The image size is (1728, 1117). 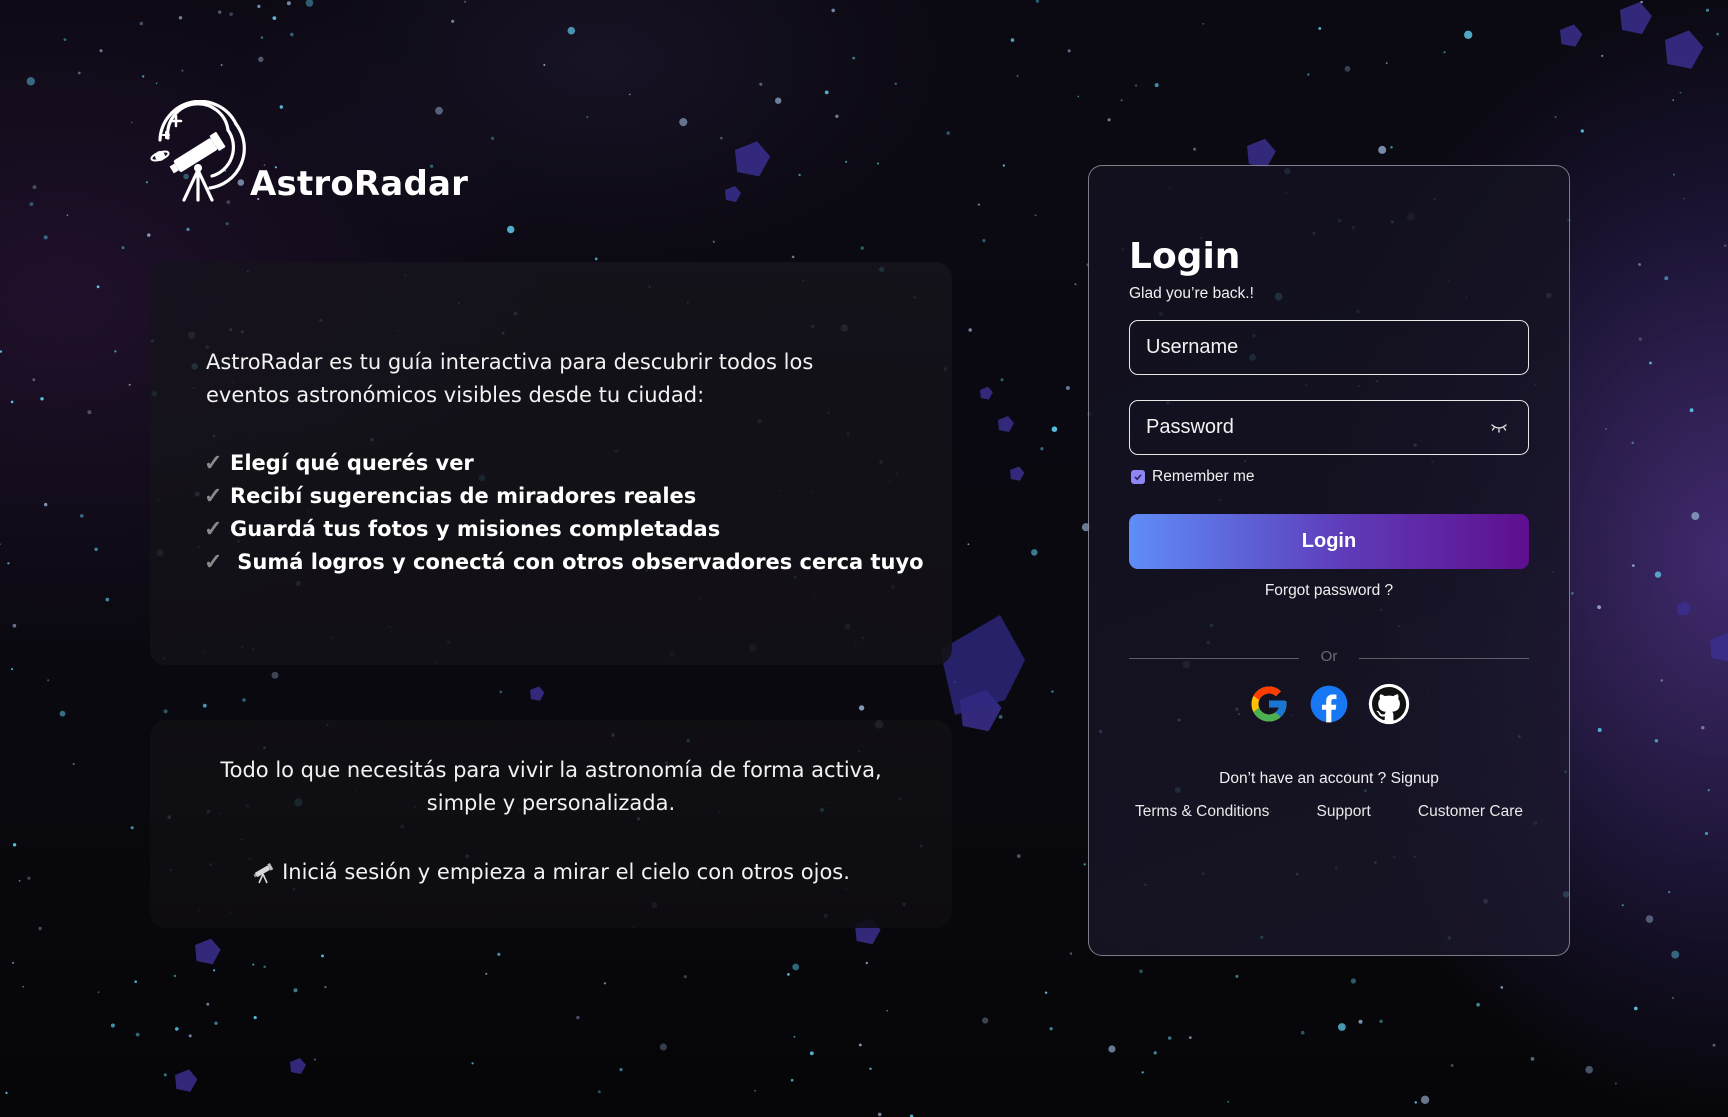 I want to click on signup-link: Don’t have an account ? Signup, so click(x=1329, y=779).